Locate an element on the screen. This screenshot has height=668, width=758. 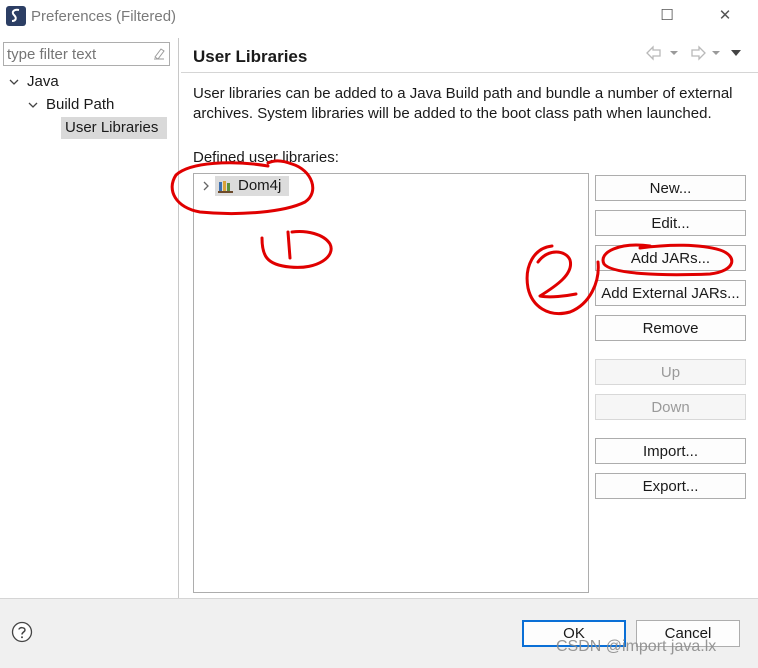
header-divider is located at coordinates (469, 72).